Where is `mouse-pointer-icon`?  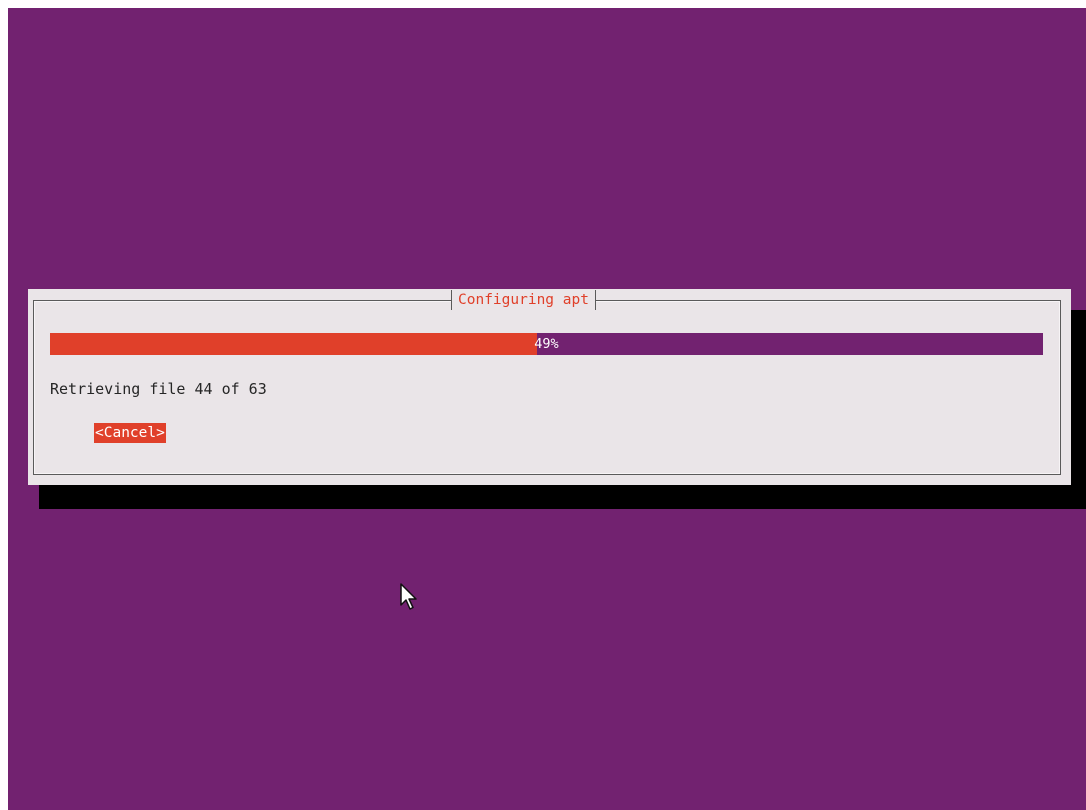
mouse-pointer-icon is located at coordinates (408, 596).